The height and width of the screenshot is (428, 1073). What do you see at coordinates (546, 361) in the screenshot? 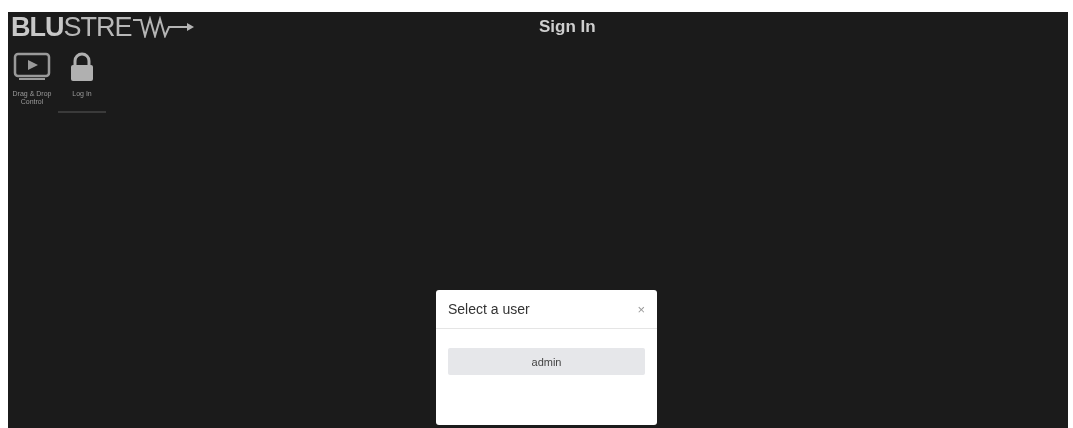
I see `user-button: admin` at bounding box center [546, 361].